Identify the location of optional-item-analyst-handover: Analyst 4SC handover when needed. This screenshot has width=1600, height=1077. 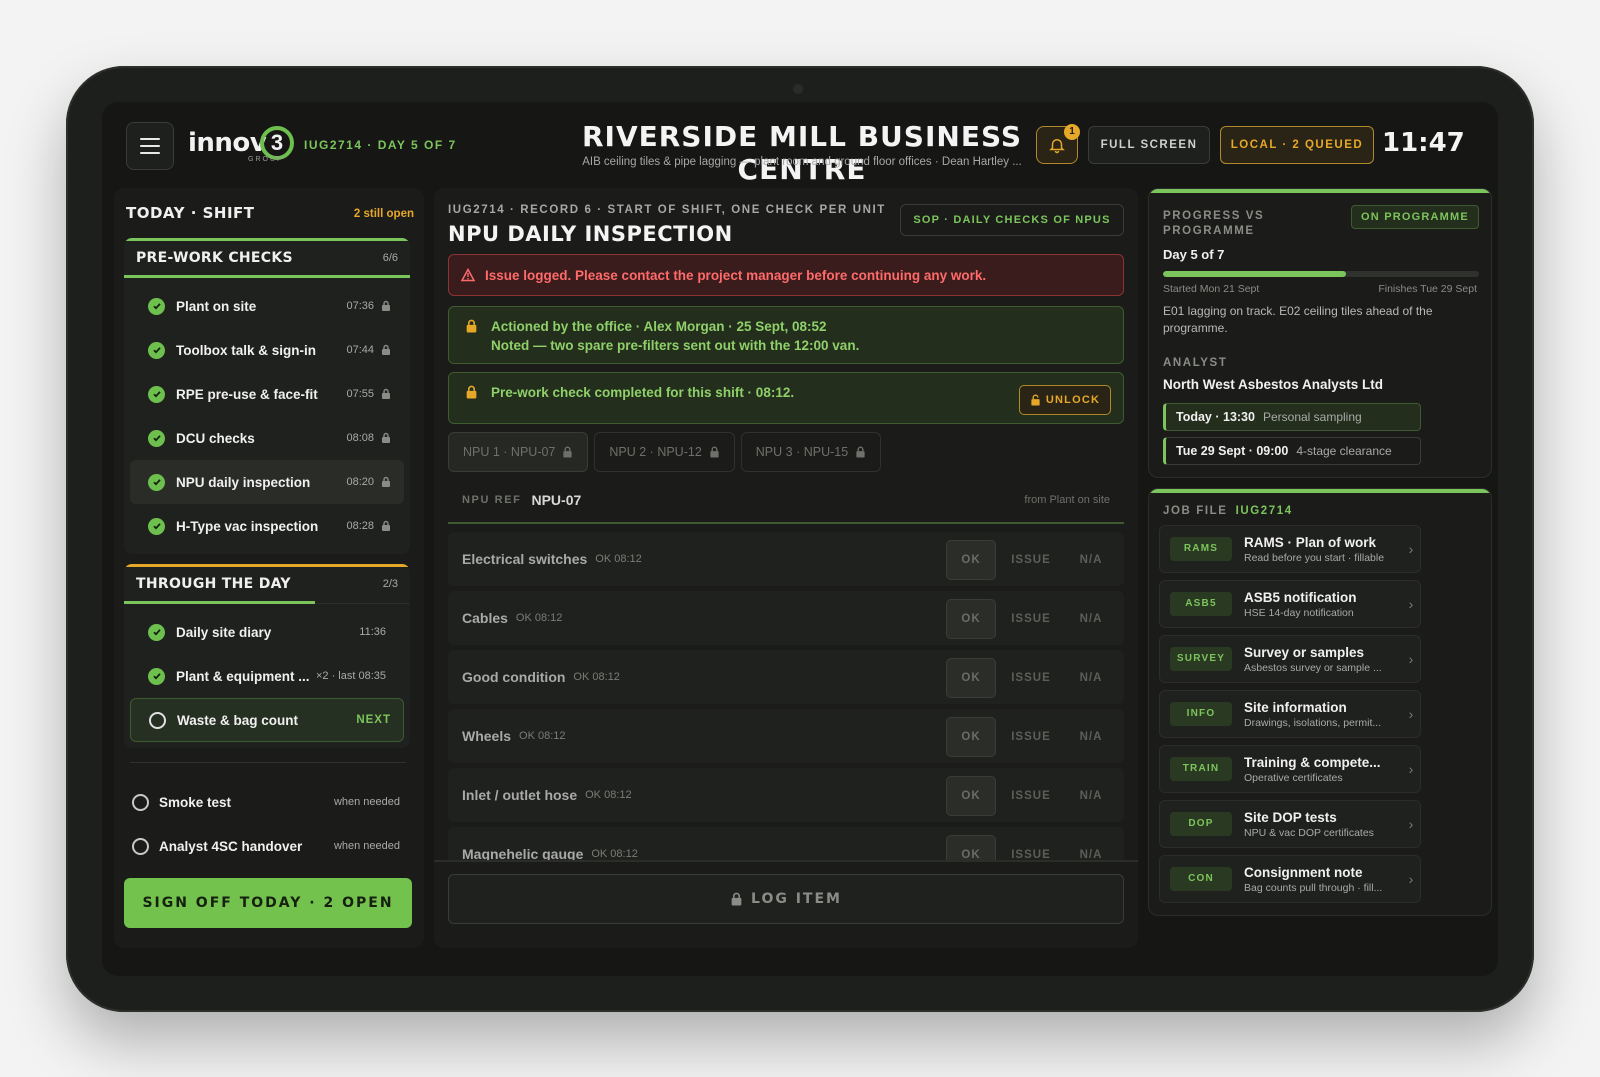
(264, 846).